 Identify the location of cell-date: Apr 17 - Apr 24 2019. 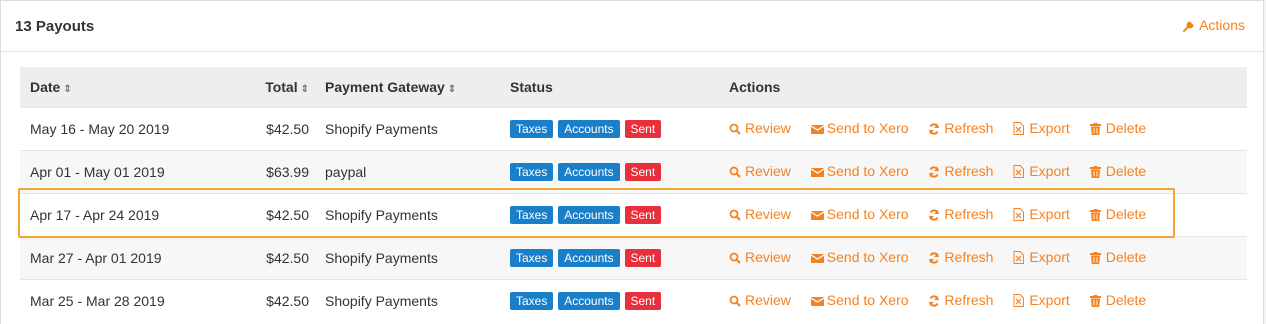
(95, 214).